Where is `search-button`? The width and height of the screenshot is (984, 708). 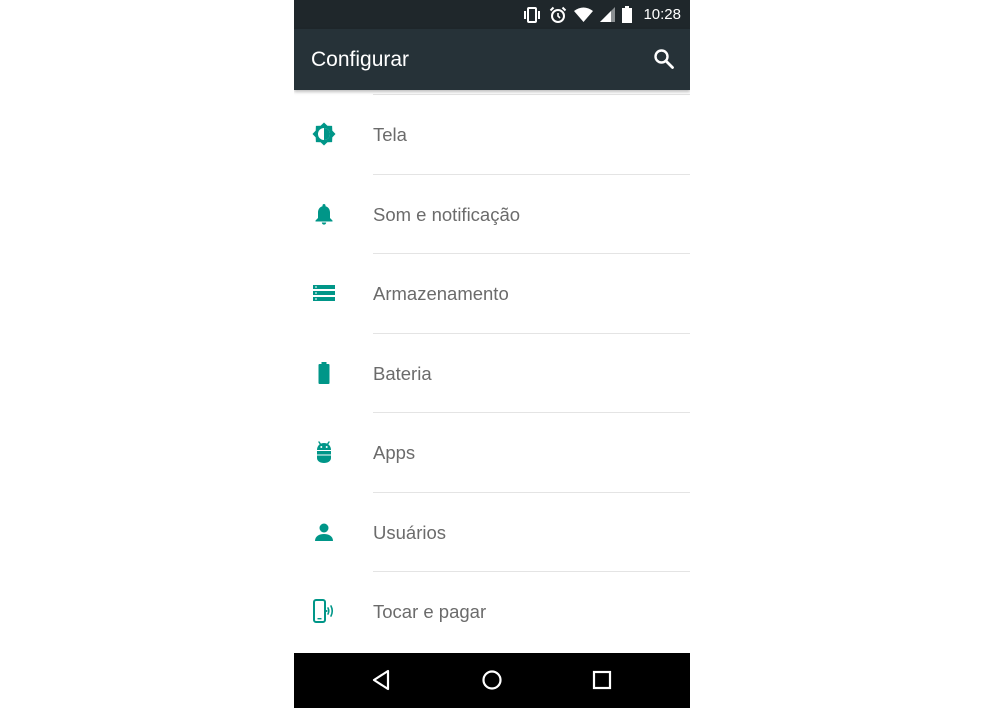 search-button is located at coordinates (664, 59).